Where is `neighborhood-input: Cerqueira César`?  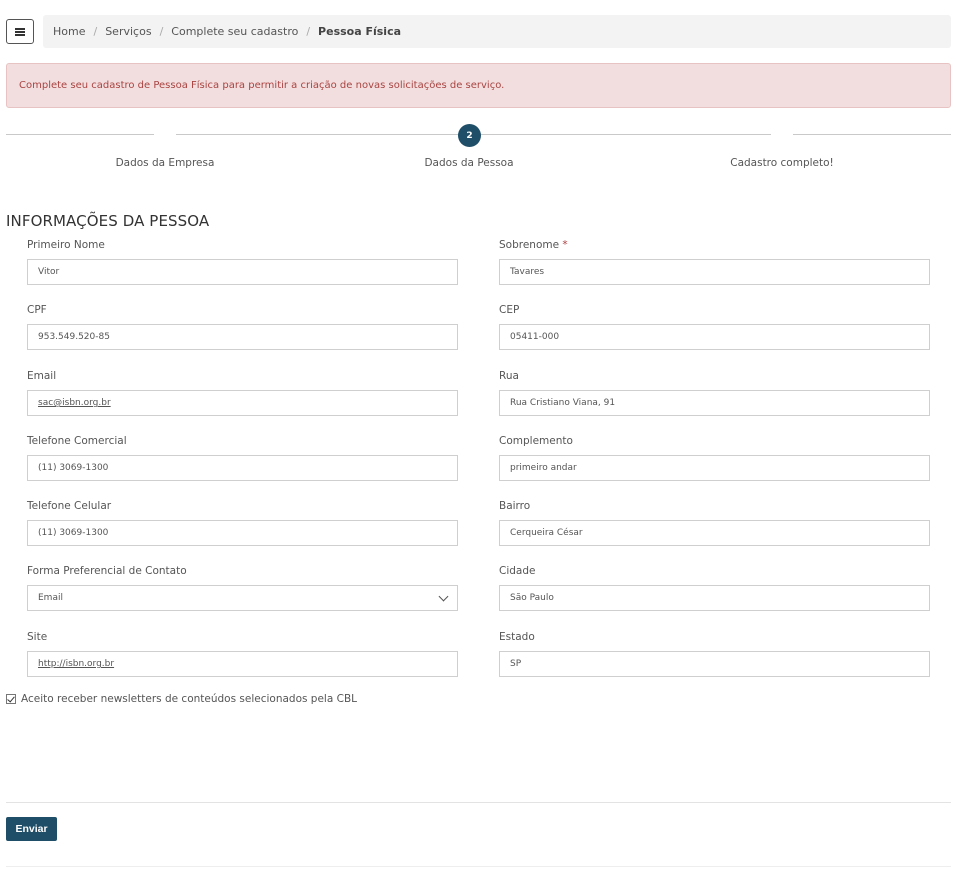
neighborhood-input: Cerqueira César is located at coordinates (714, 533).